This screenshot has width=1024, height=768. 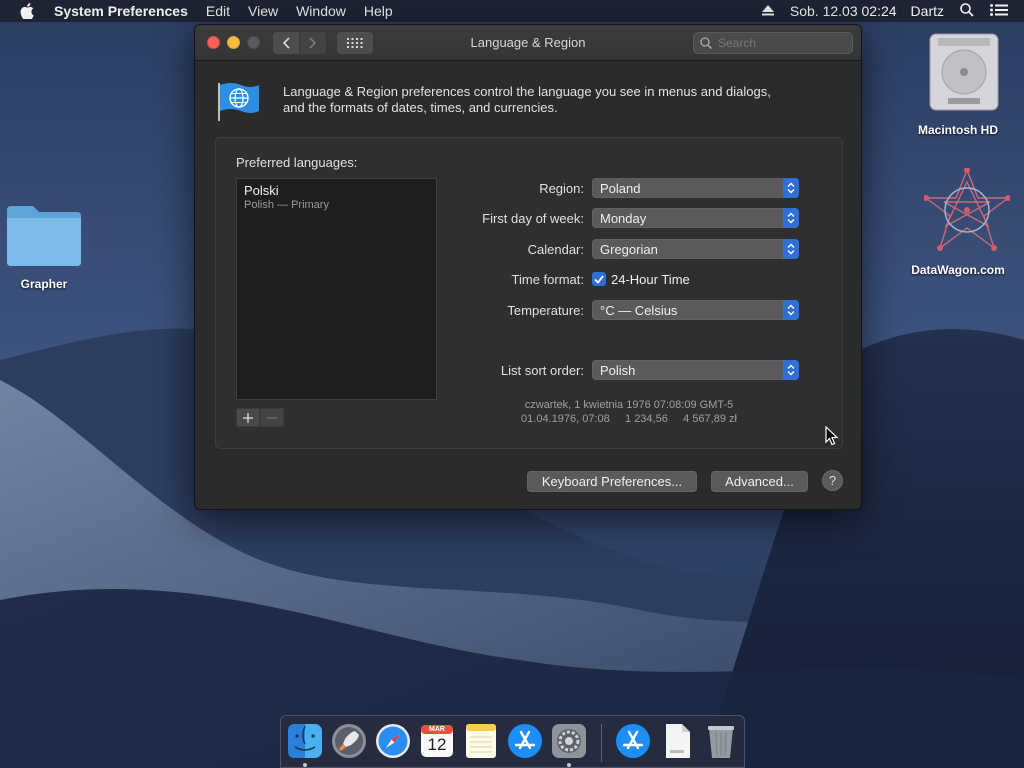 What do you see at coordinates (620, 188) in the screenshot?
I see `region-value: Poland` at bounding box center [620, 188].